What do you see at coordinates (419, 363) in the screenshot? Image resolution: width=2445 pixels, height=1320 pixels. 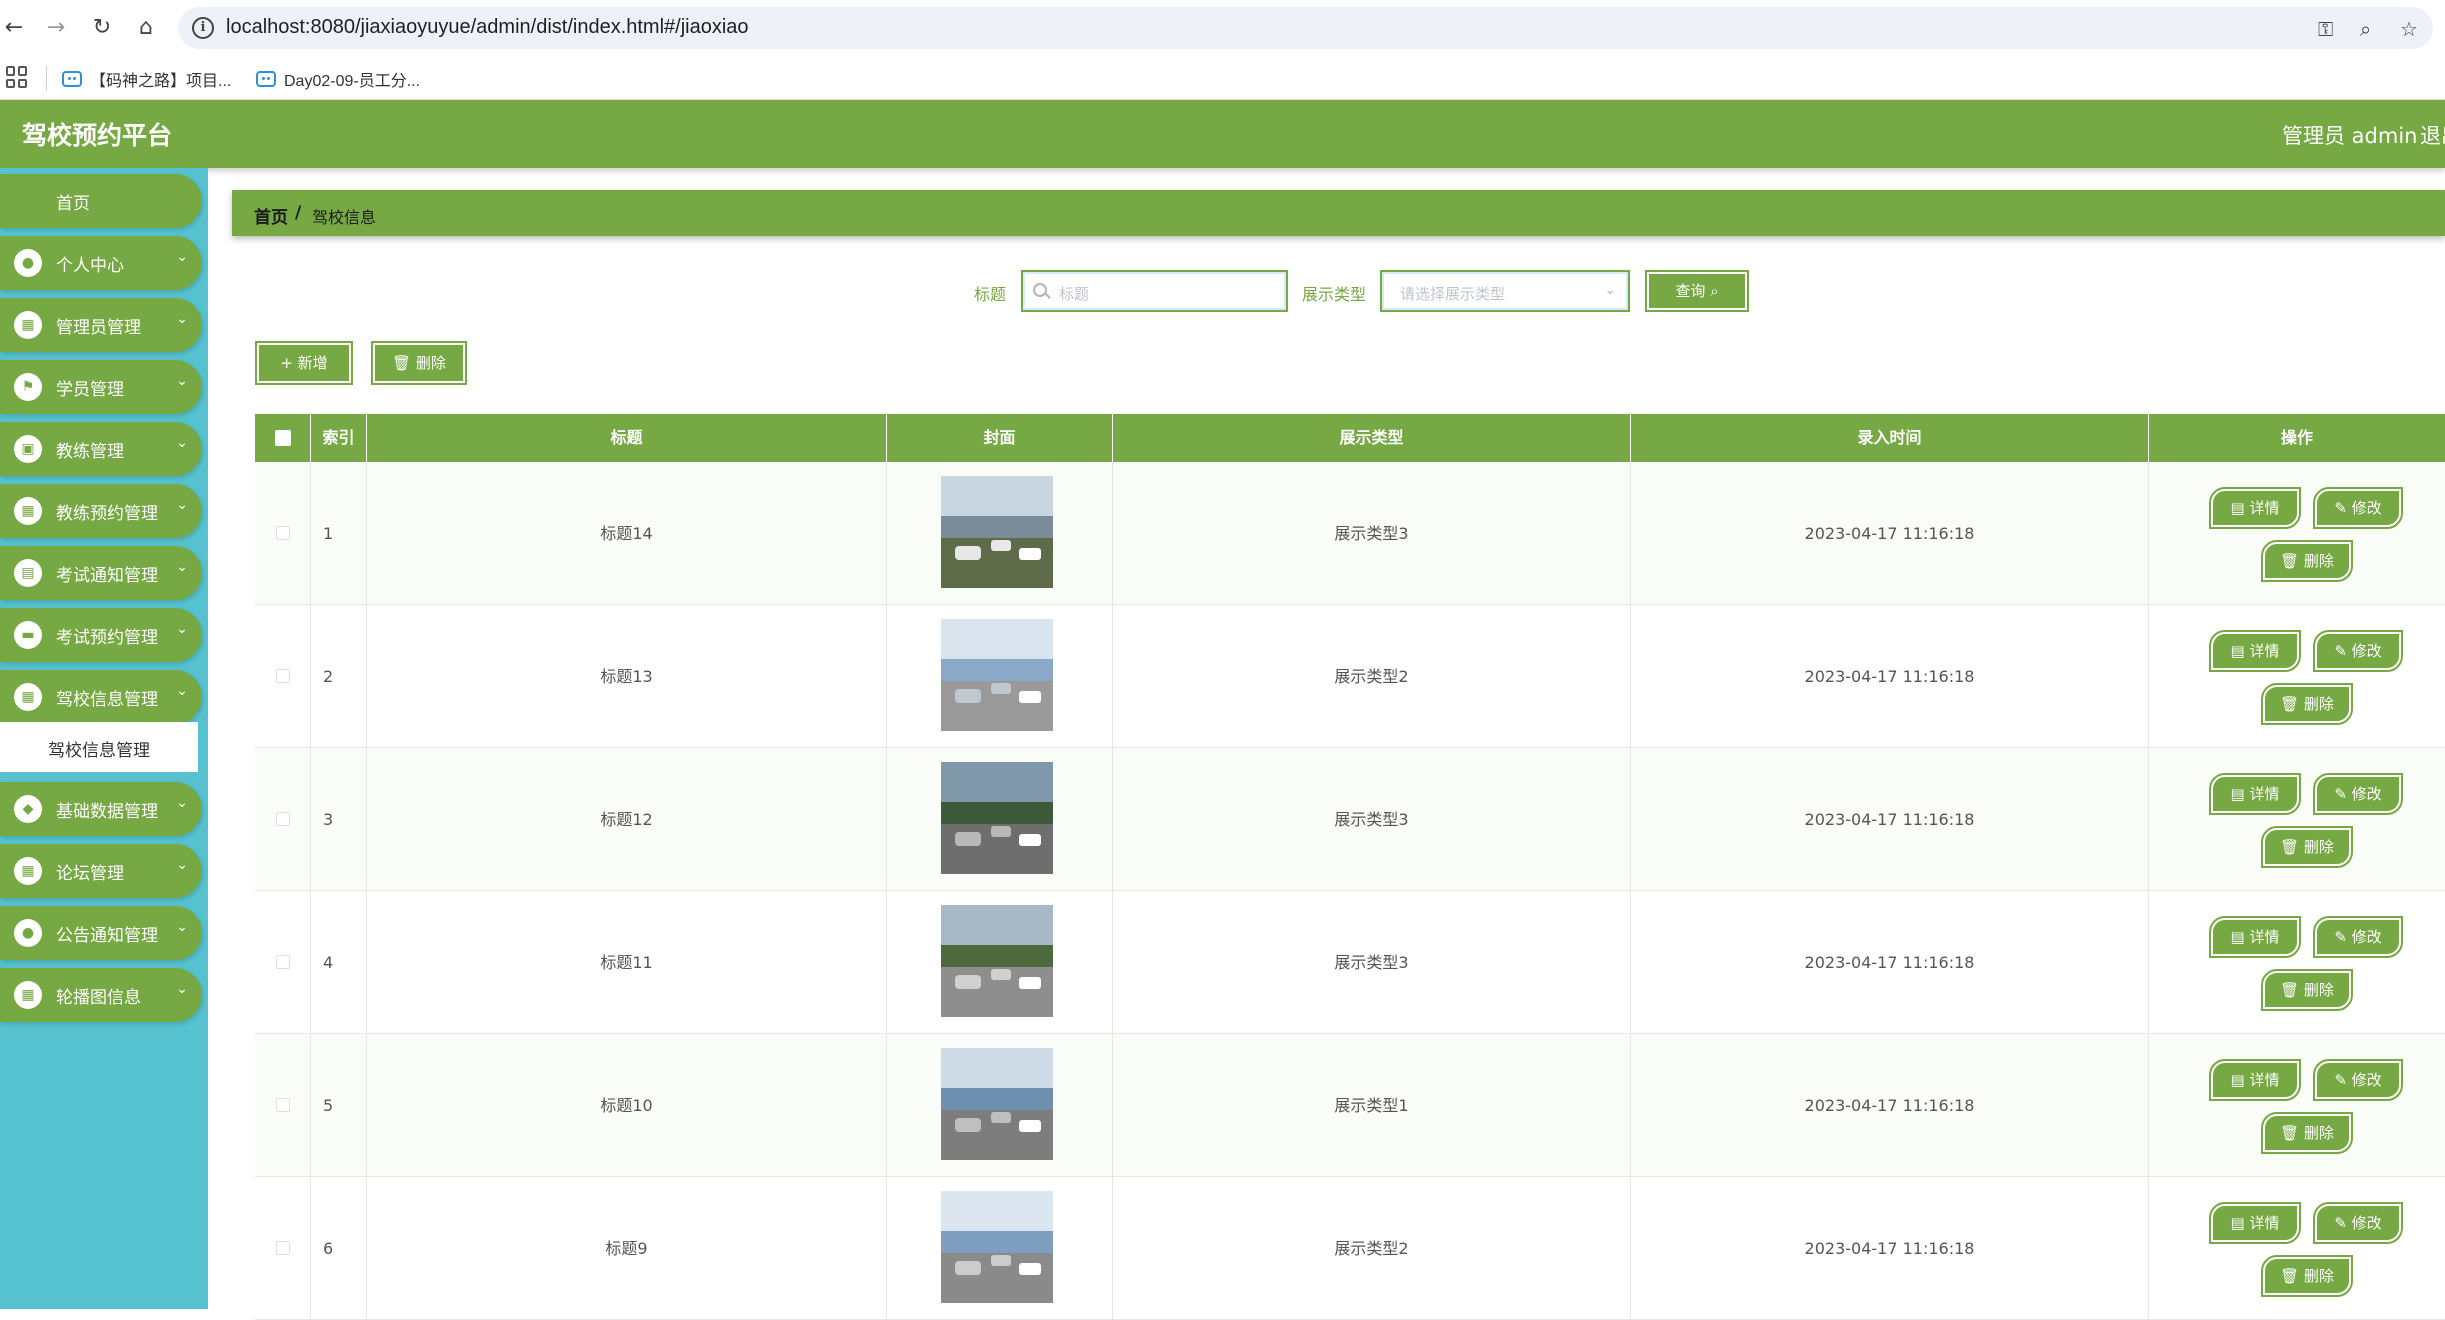 I see `batch-delete-button: 🗑 删除` at bounding box center [419, 363].